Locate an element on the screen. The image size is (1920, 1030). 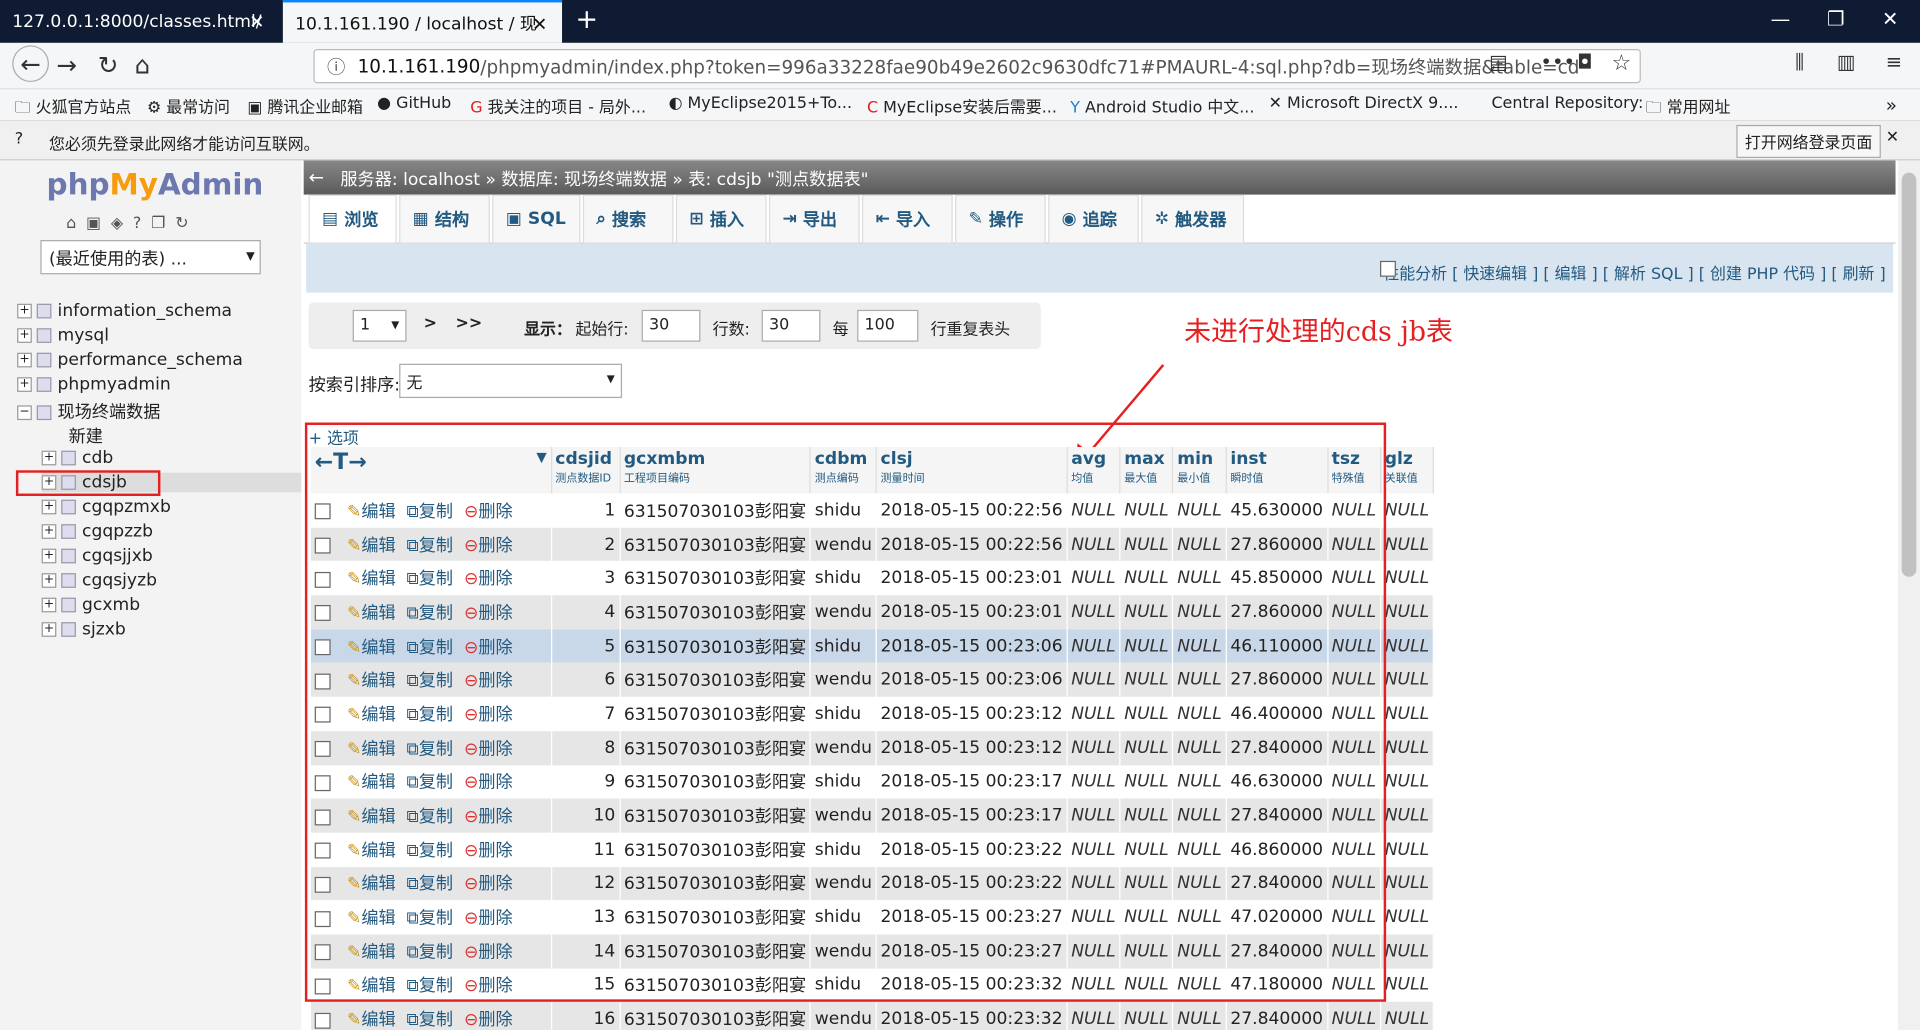
tab-browse: ▤ 浏览 is located at coordinates (352, 219).